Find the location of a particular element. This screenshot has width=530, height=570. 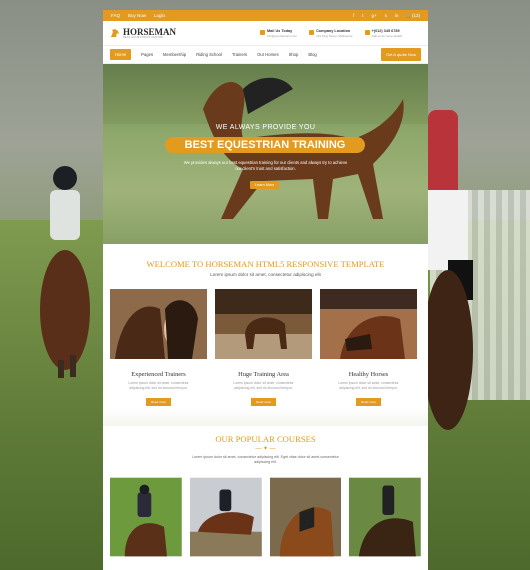

background-rider-left is located at coordinates (65, 272).